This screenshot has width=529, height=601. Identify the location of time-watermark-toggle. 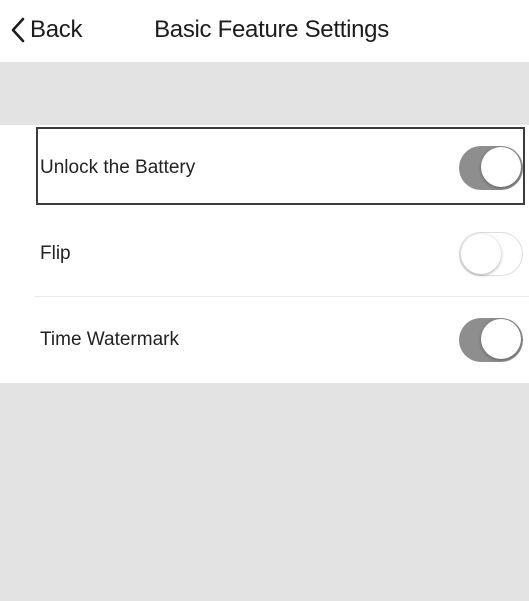
(491, 340).